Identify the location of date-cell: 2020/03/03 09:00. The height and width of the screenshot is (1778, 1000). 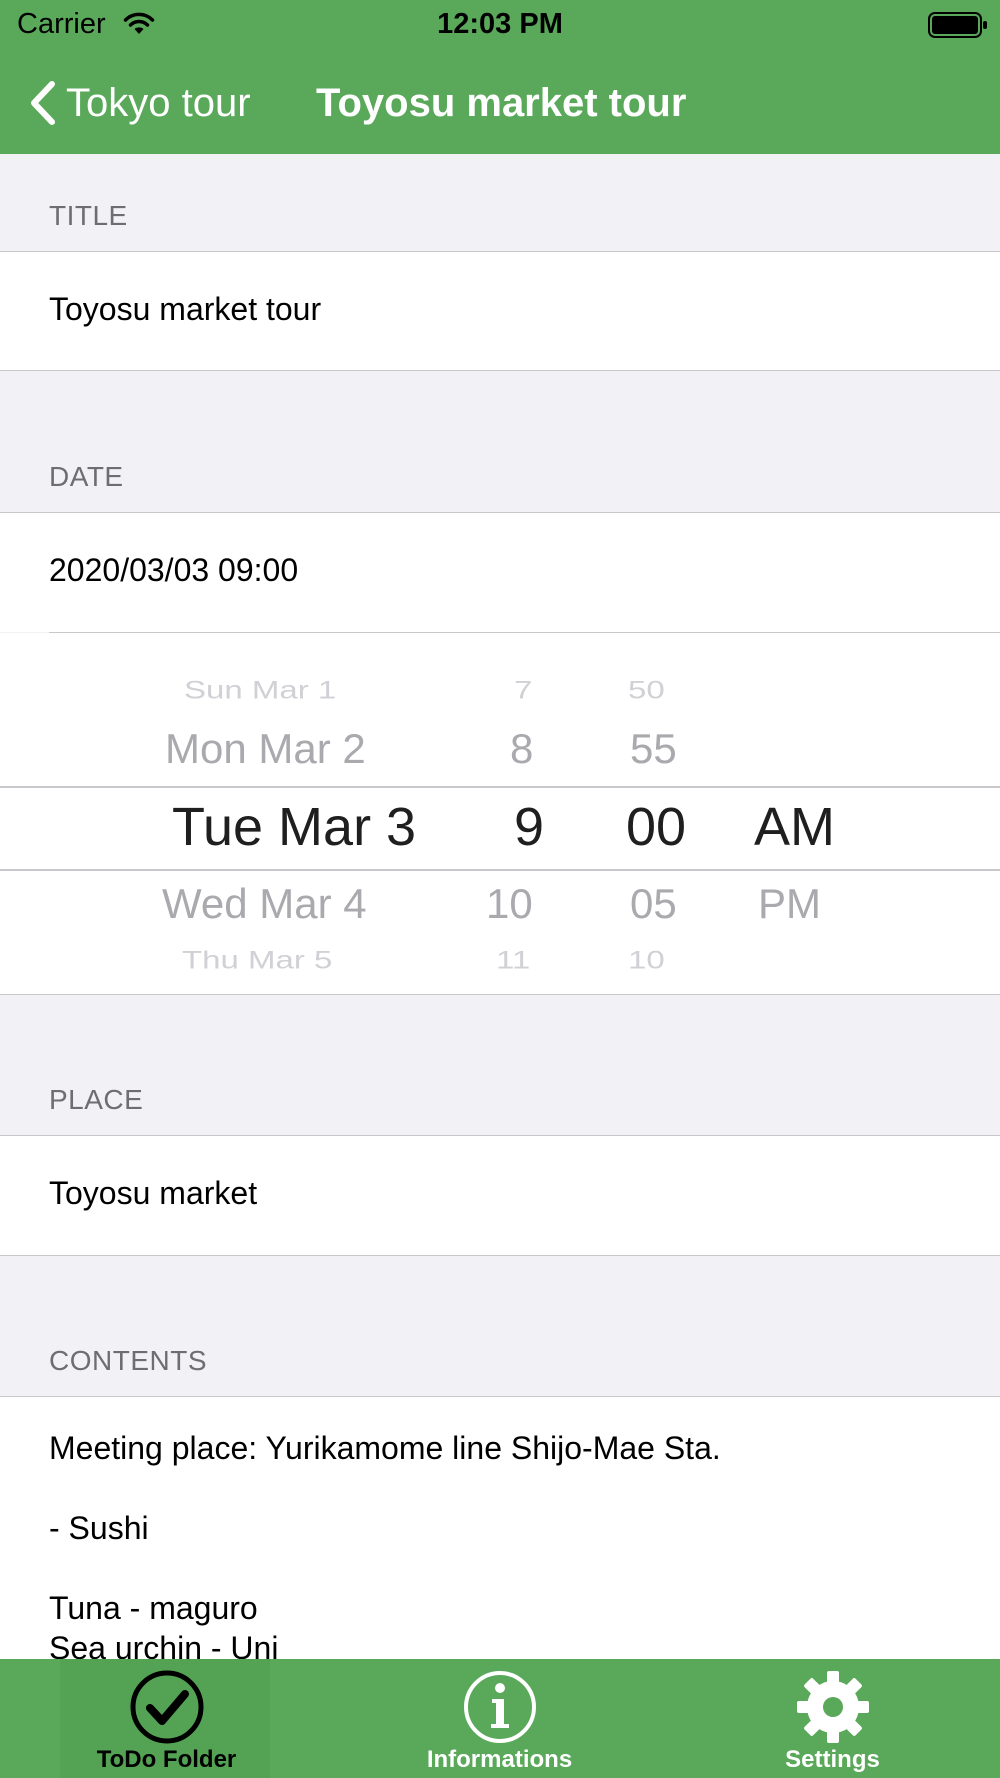
(500, 572).